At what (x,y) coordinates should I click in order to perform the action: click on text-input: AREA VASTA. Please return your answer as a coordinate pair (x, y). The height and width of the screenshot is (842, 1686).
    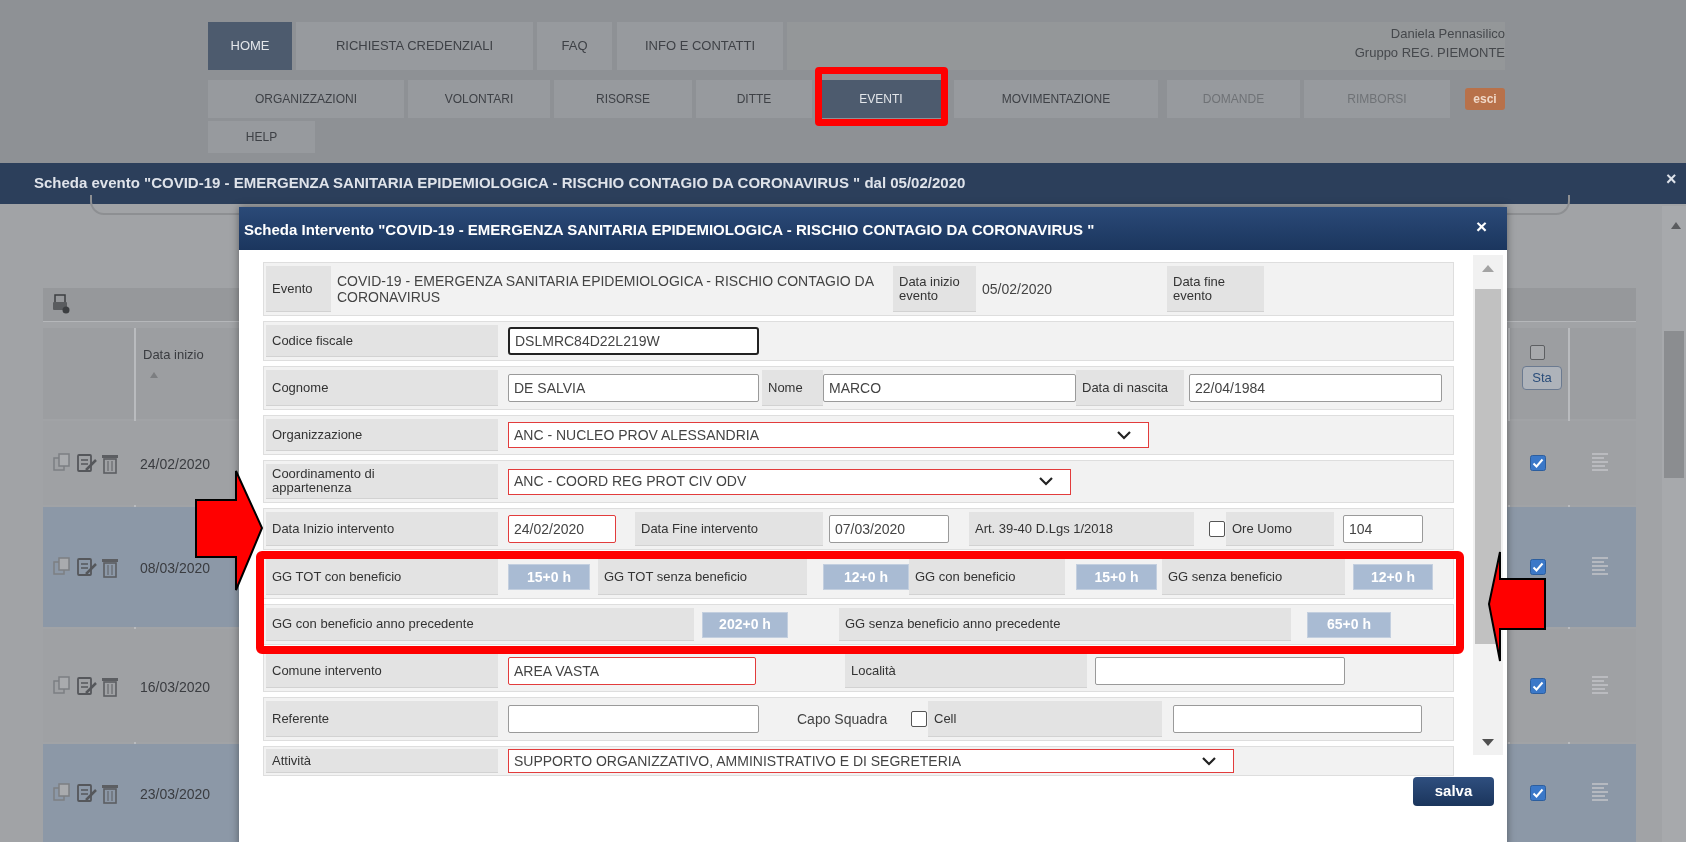
    Looking at the image, I should click on (632, 671).